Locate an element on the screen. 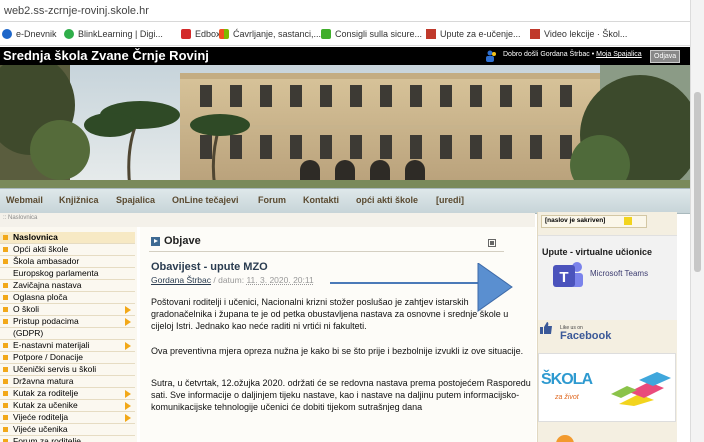 The width and height of the screenshot is (704, 442). divider is located at coordinates (345, 21).